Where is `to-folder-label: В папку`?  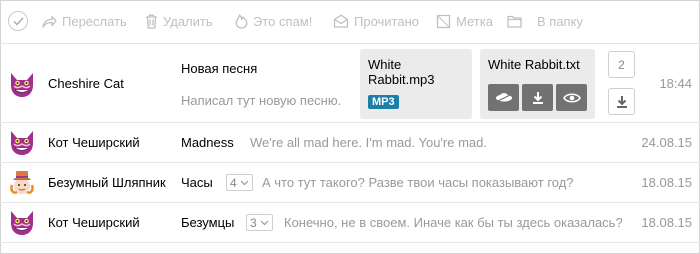
to-folder-label: В папку is located at coordinates (560, 21).